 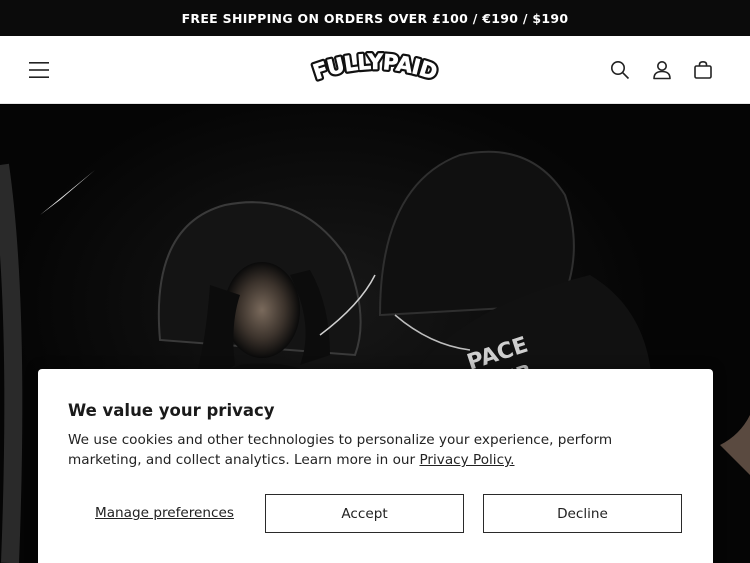 I want to click on privacy-policy-link: Privacy Policy., so click(x=466, y=460).